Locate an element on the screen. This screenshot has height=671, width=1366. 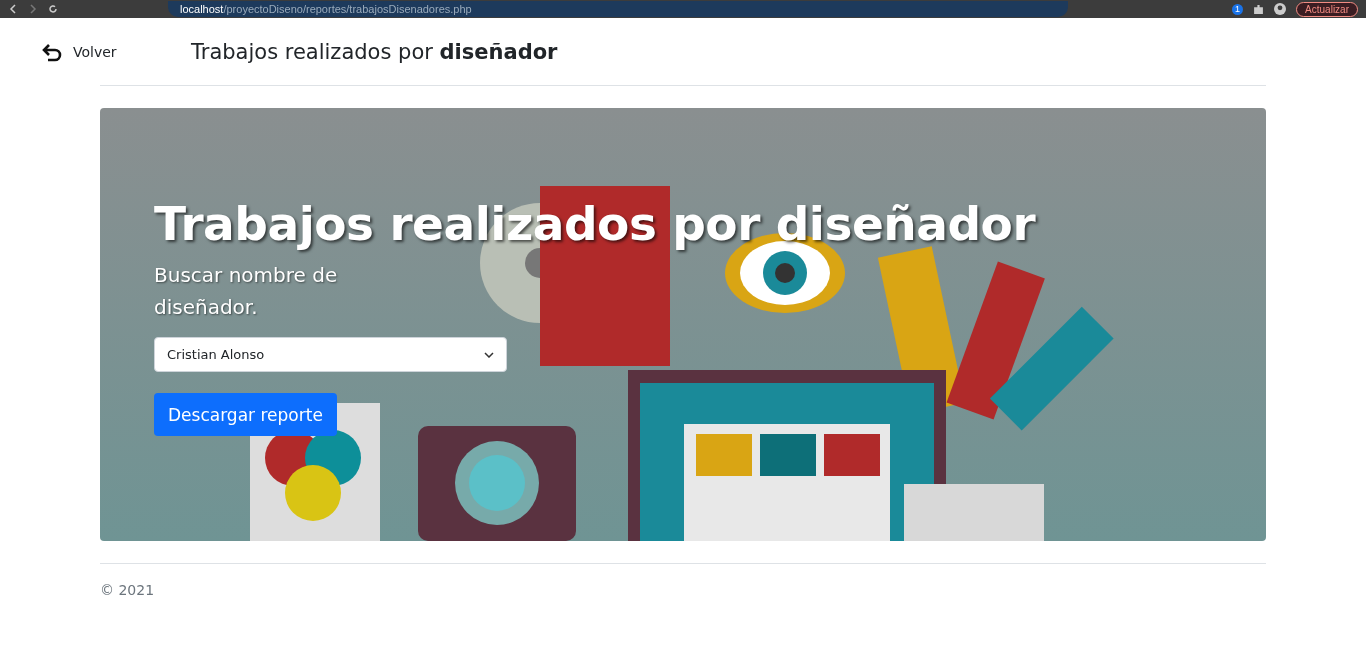
extension-badge: 1 is located at coordinates (1238, 9).